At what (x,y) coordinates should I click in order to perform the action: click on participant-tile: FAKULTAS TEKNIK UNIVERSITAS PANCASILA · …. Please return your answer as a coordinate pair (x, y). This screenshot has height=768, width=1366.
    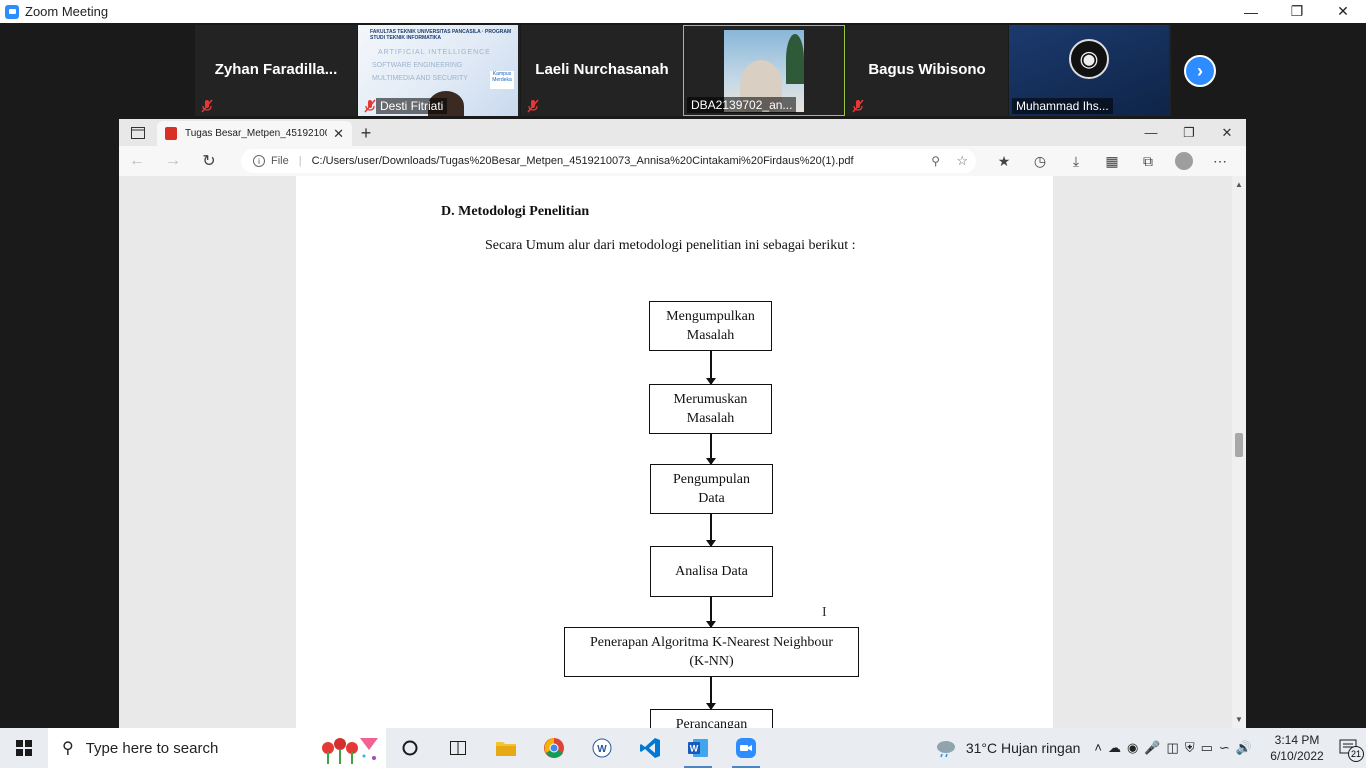
    Looking at the image, I should click on (439, 70).